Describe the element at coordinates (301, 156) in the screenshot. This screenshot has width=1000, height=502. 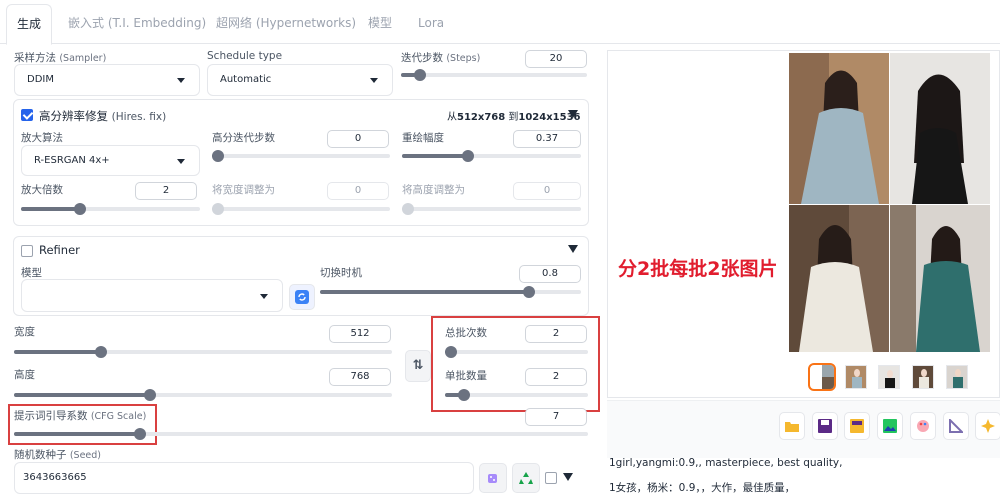
I see `hires-steps-slider` at that location.